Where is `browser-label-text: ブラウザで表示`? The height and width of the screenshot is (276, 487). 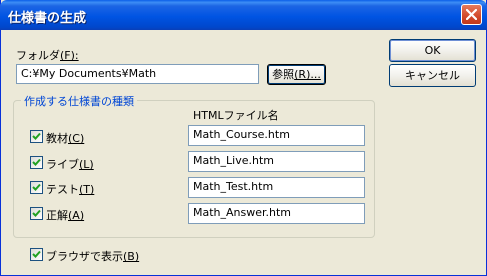 browser-label-text: ブラウザで表示 is located at coordinates (84, 256).